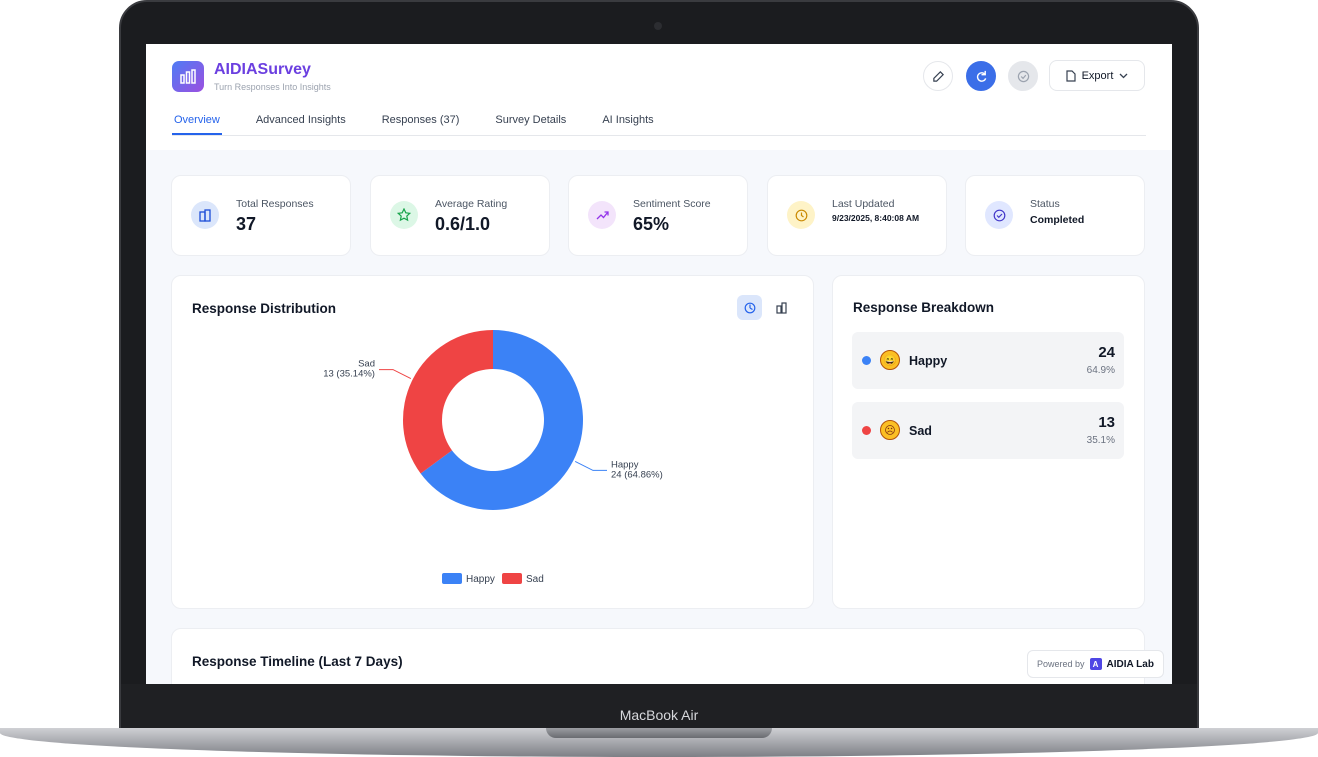 Image resolution: width=1318 pixels, height=757 pixels. I want to click on breakdown-row-sad: ☹ Sad 13 35.1%, so click(988, 430).